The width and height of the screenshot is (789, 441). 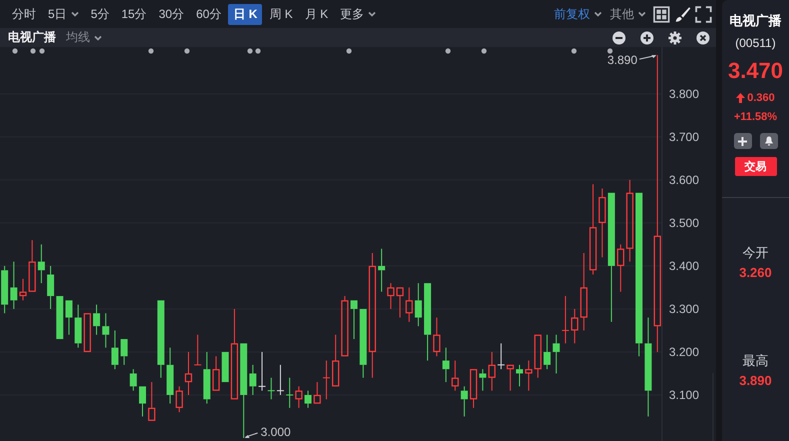 I want to click on trade-button: 交易, so click(x=755, y=166).